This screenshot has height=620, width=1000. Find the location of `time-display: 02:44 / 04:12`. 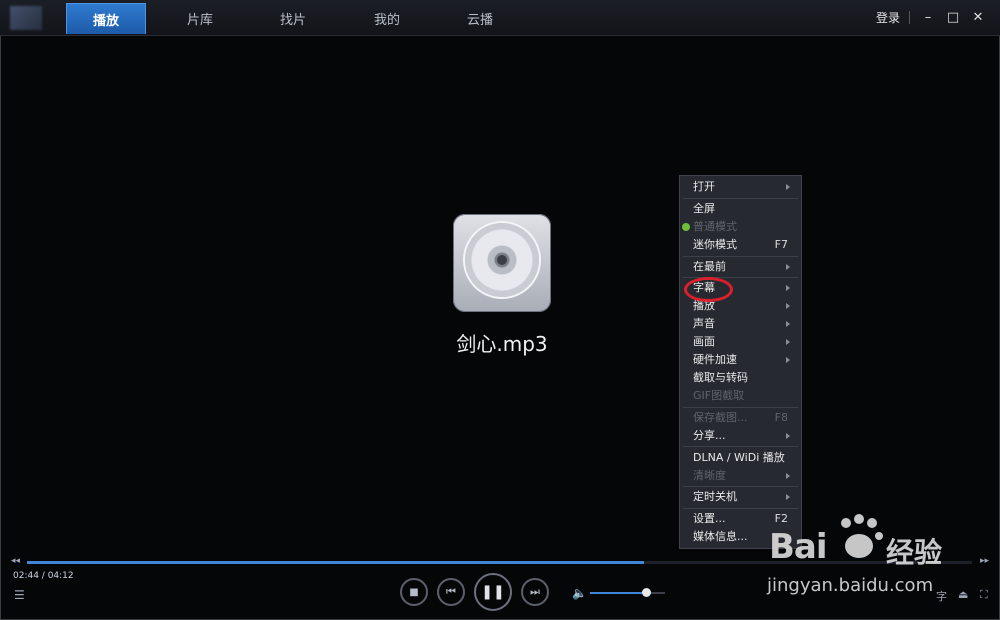

time-display: 02:44 / 04:12 is located at coordinates (43, 576).